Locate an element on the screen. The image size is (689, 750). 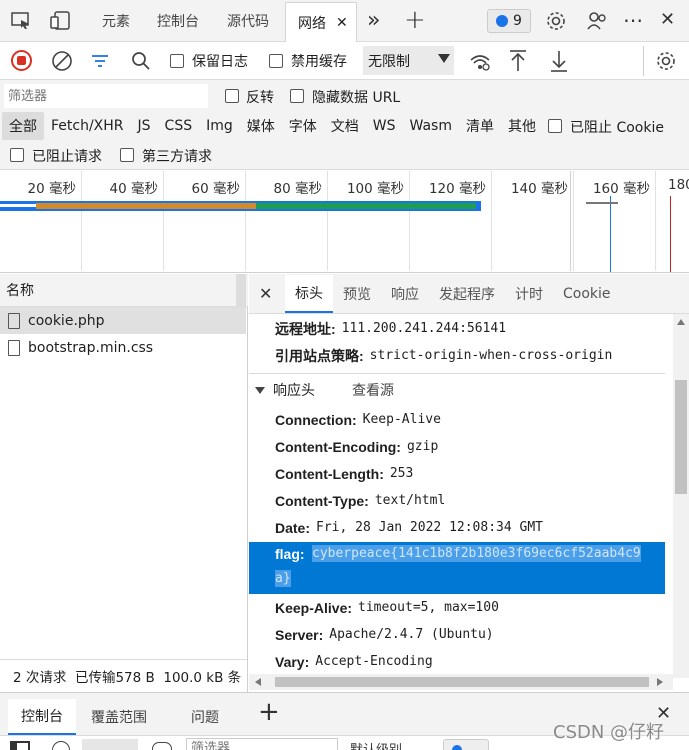
tab-response: 响应 is located at coordinates (405, 294).